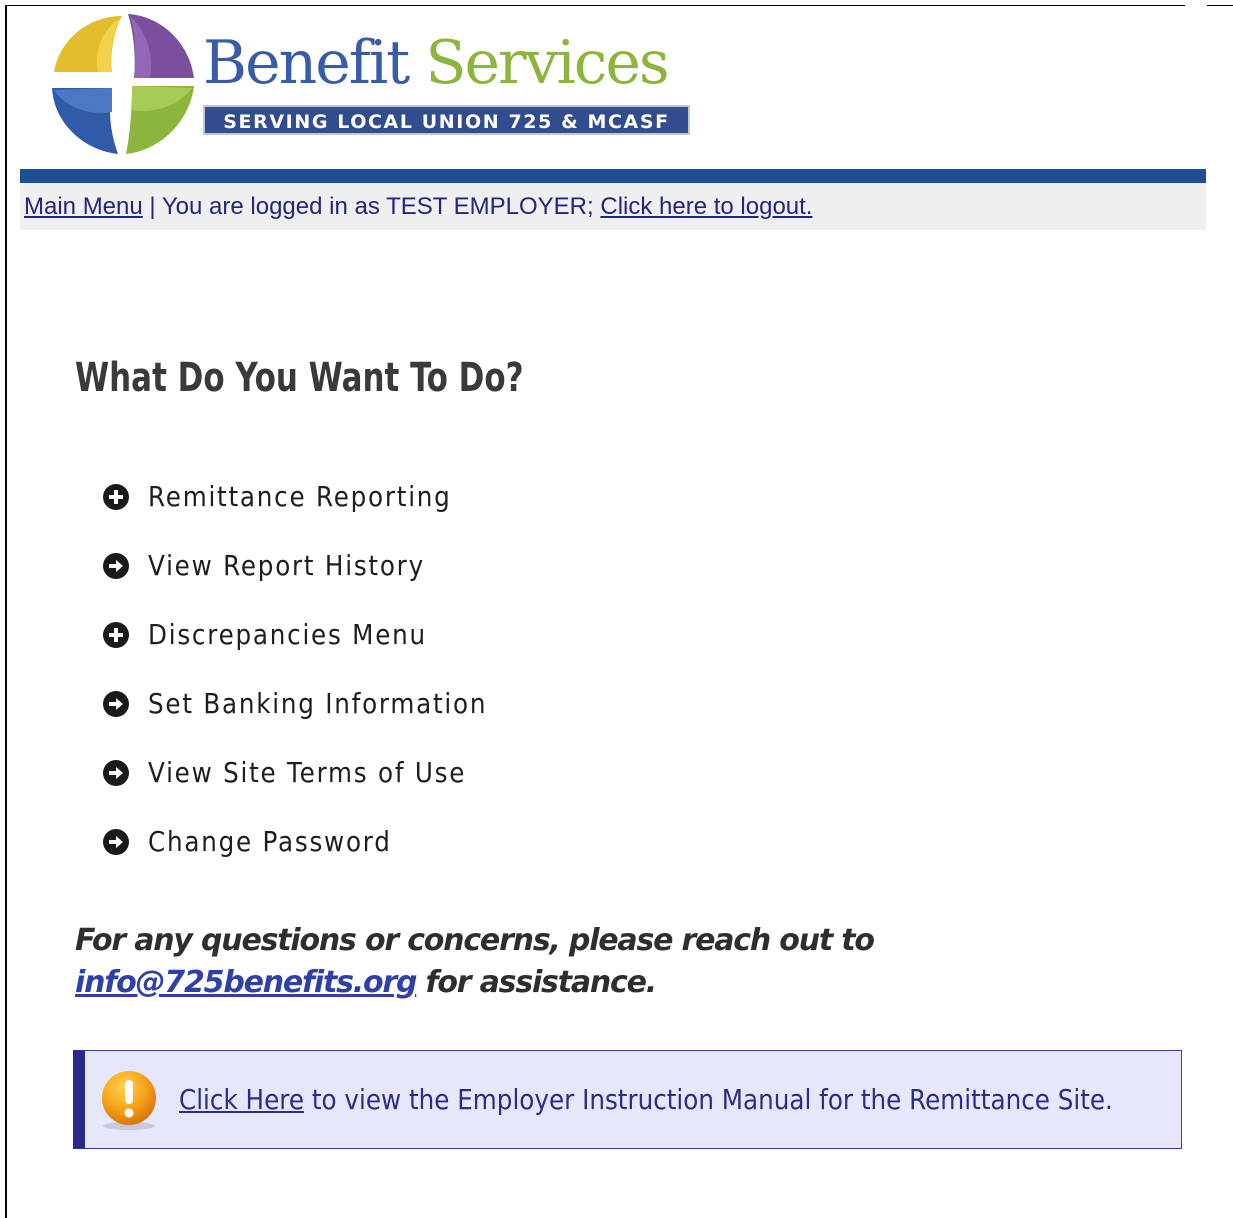 Image resolution: width=1233 pixels, height=1218 pixels. What do you see at coordinates (1220, 5) in the screenshot?
I see `frame-border-top-right` at bounding box center [1220, 5].